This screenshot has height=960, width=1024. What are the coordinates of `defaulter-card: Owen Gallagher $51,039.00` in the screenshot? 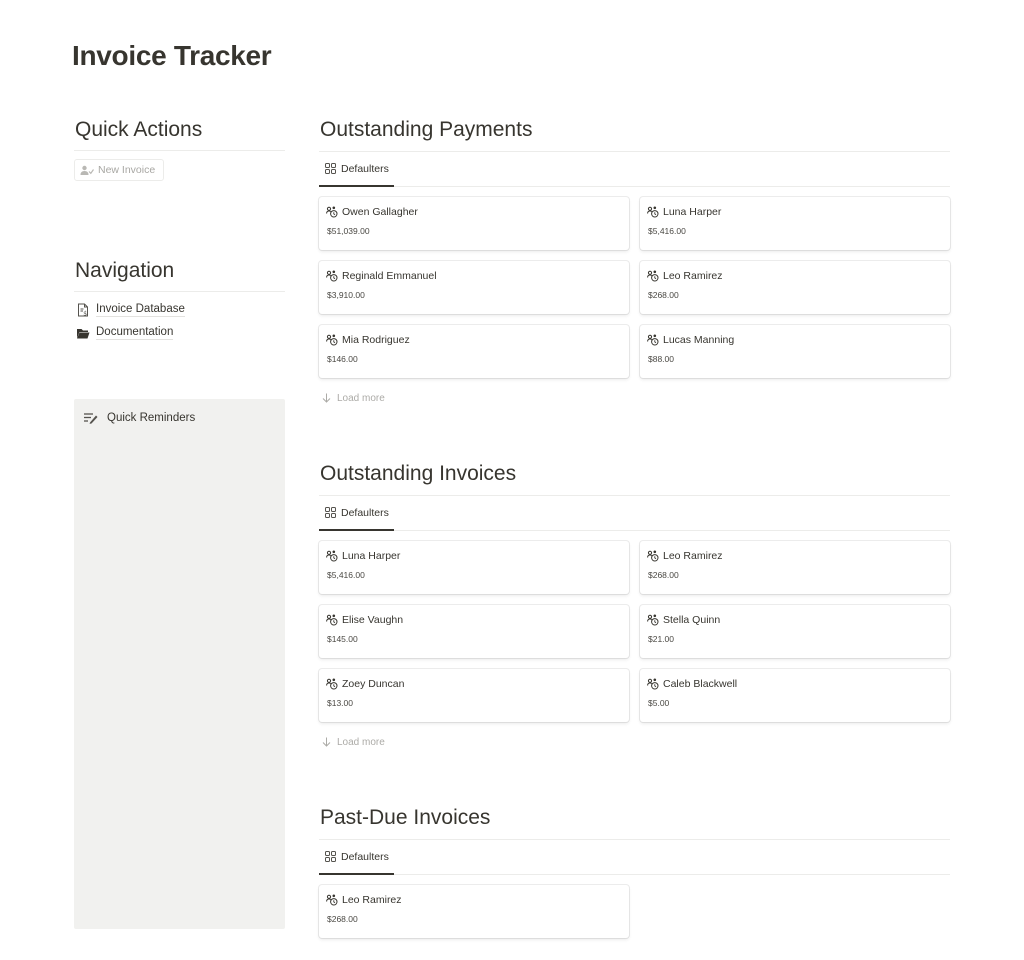 It's located at (474, 223).